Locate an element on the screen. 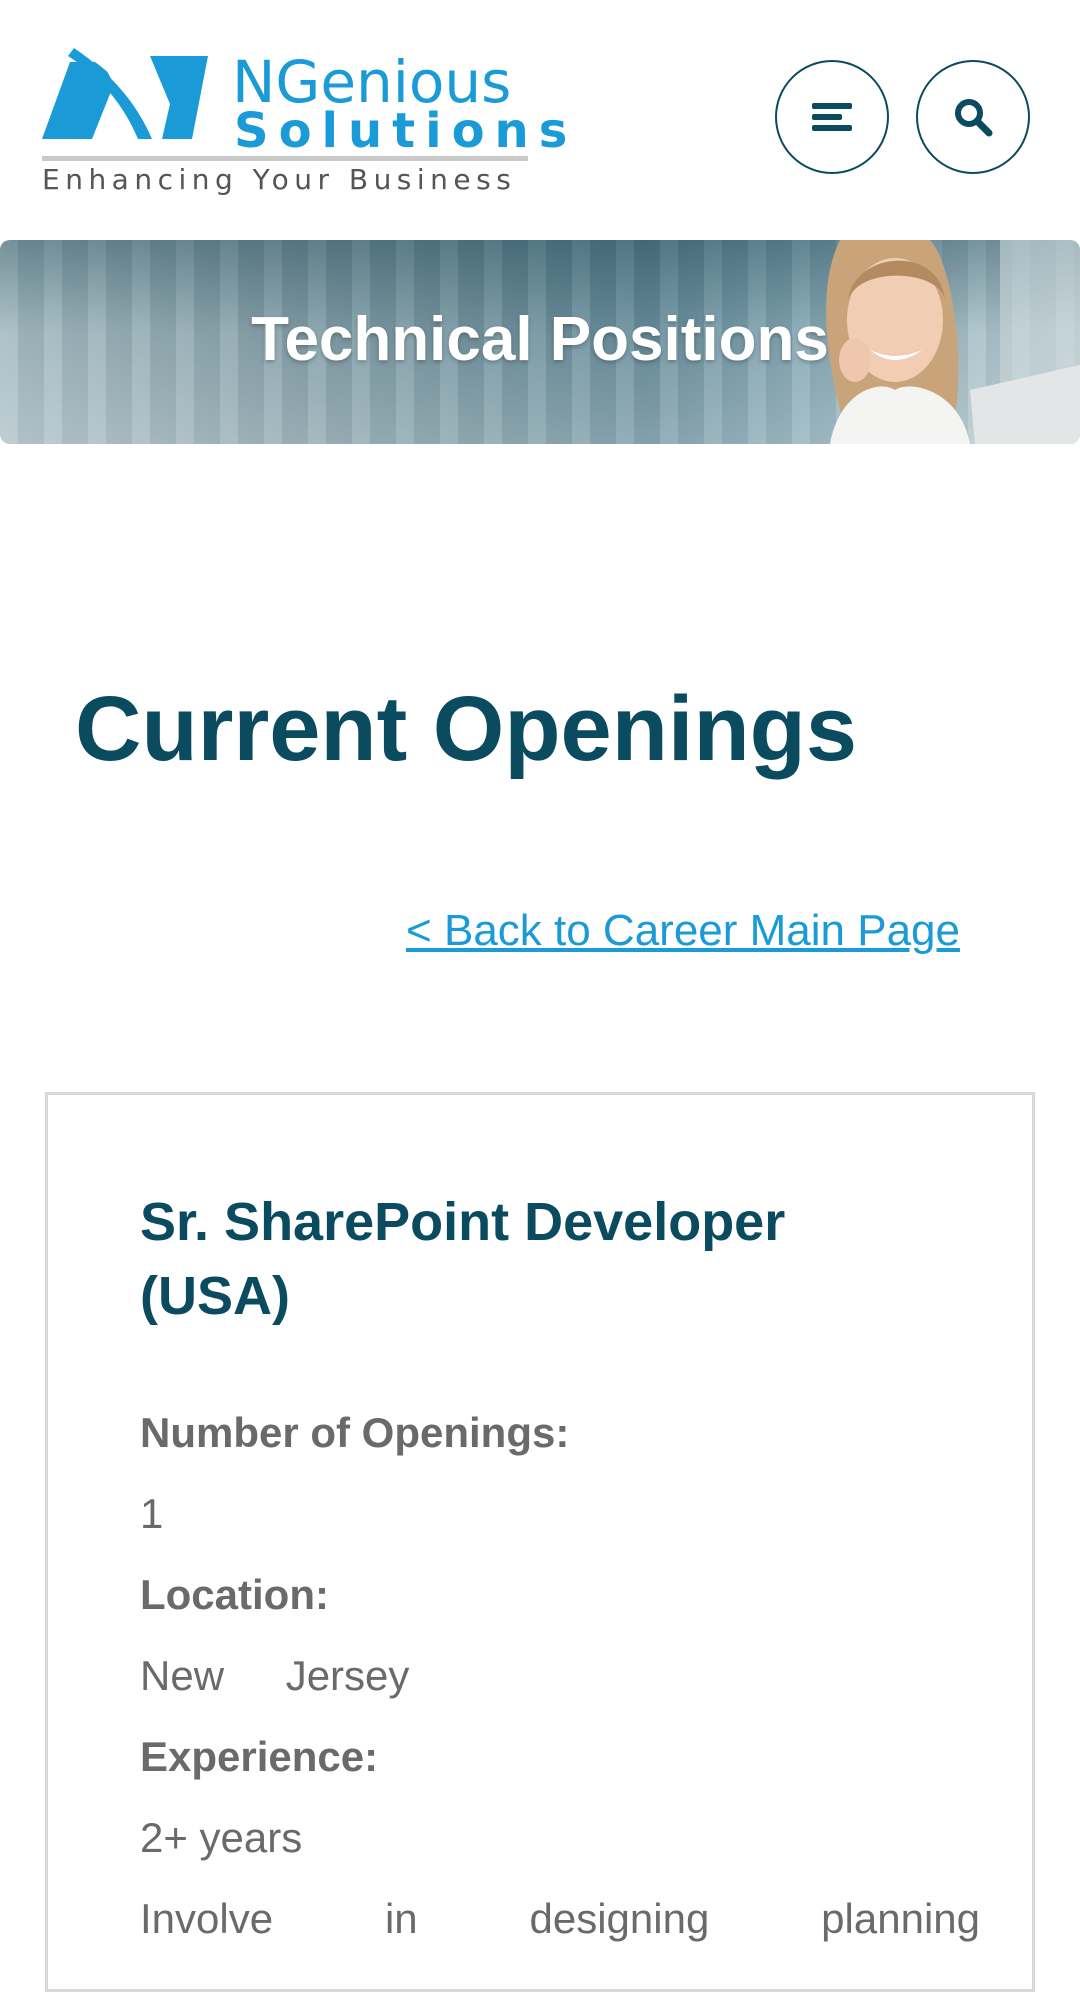 Image resolution: width=1080 pixels, height=1992 pixels. experience-label: Experience: is located at coordinates (259, 1756).